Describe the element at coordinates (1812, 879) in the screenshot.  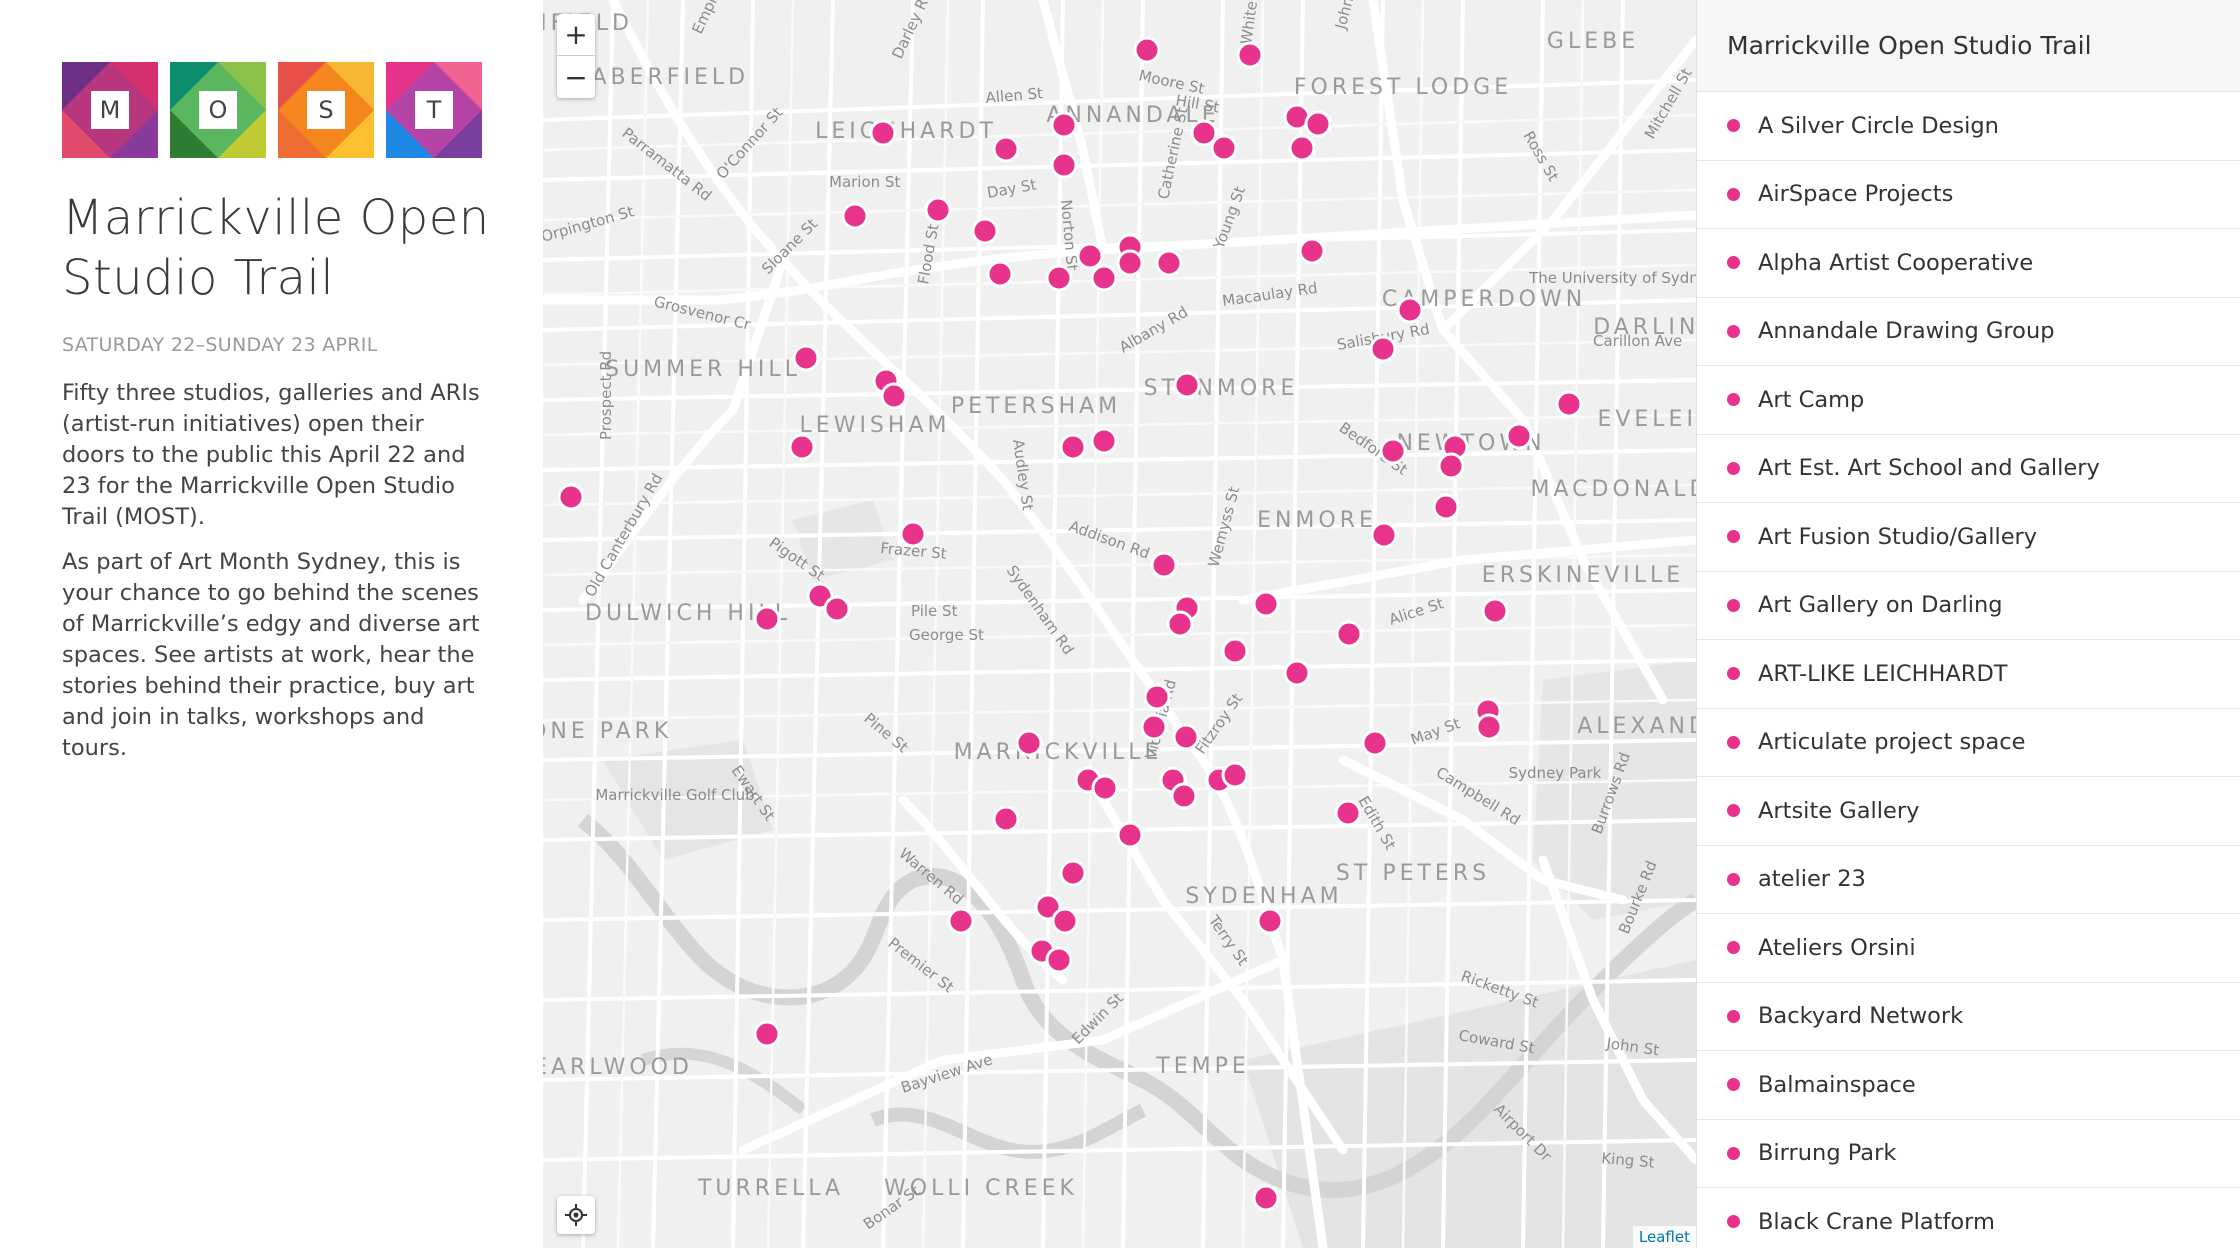
I see `list-item-label: atelier 23` at that location.